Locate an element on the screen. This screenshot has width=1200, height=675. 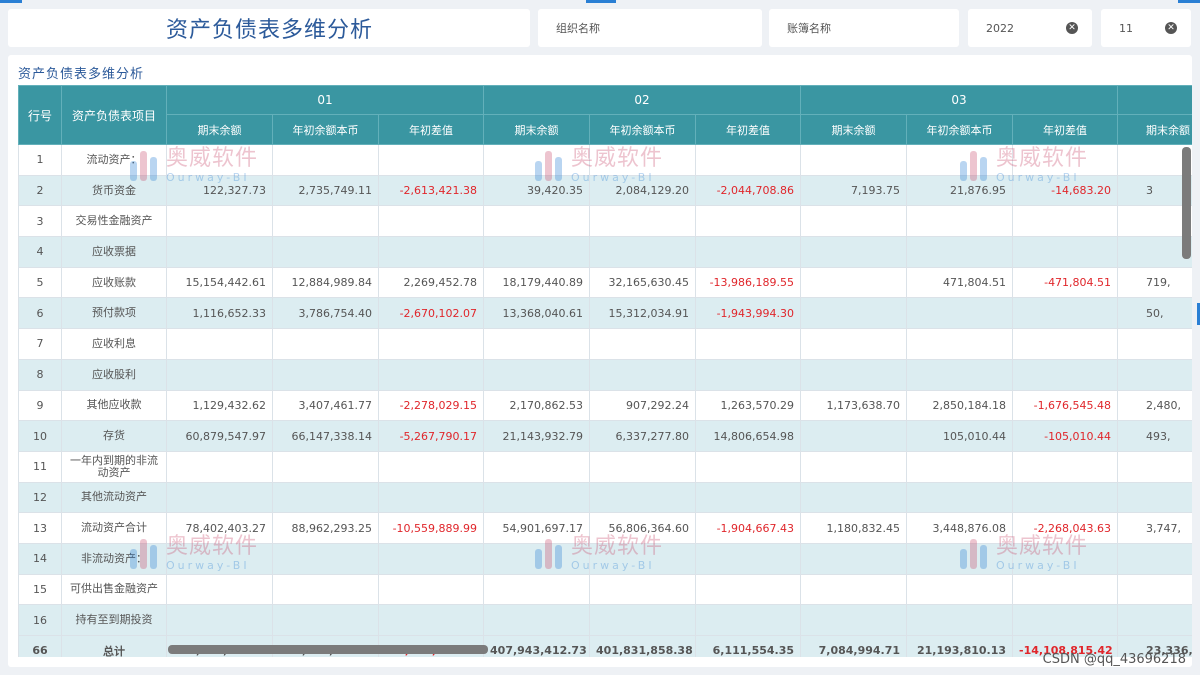
table-row: 12 其他流动资产 is located at coordinates (605, 497).